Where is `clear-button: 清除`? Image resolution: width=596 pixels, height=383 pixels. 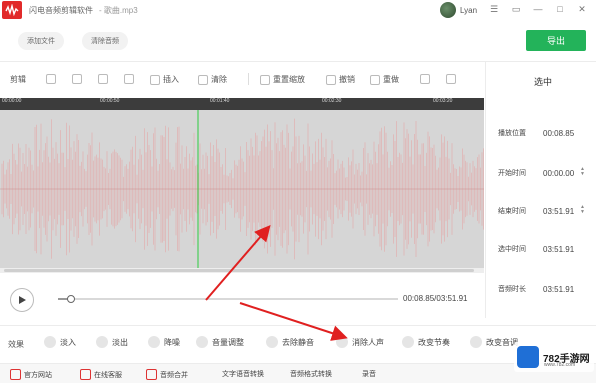 clear-button: 清除 is located at coordinates (212, 79).